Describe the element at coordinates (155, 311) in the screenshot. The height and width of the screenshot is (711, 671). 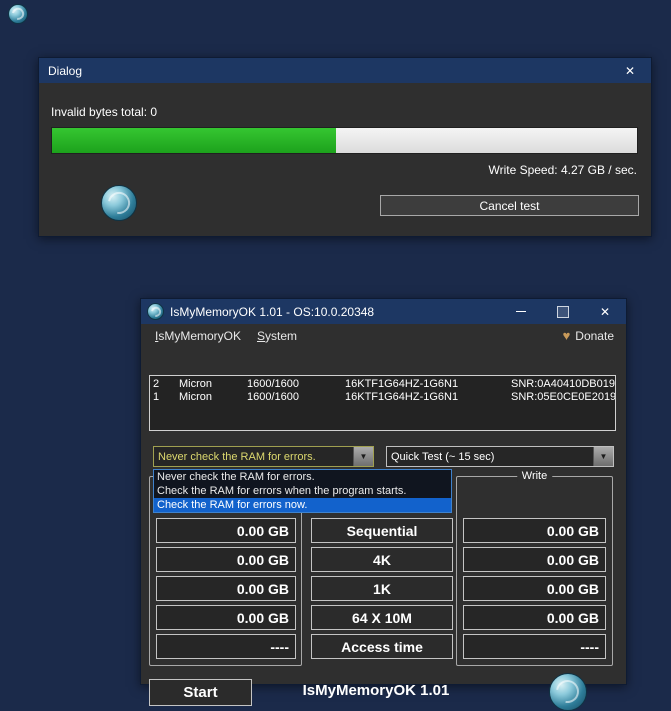
I see `app-titlebar-icon` at that location.